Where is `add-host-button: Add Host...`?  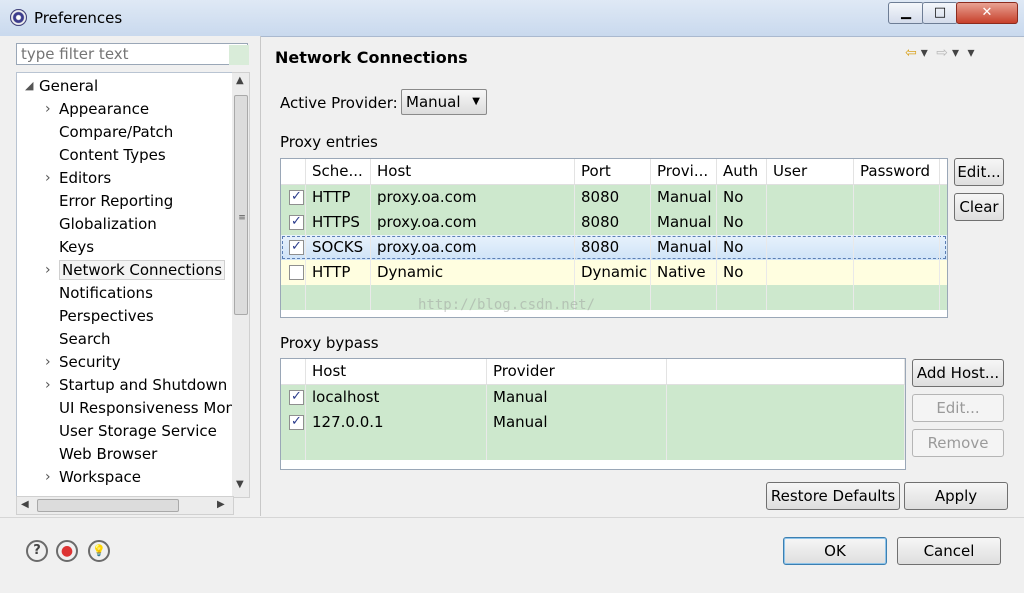
add-host-button: Add Host... is located at coordinates (958, 373).